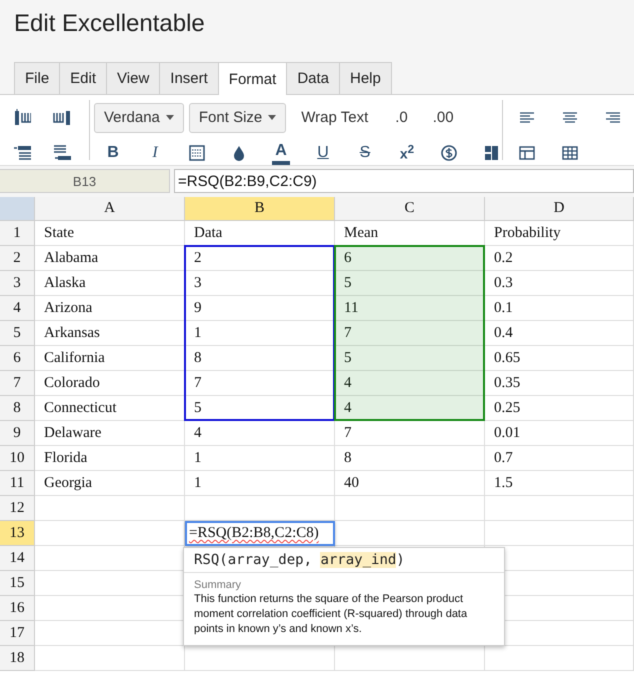 The height and width of the screenshot is (674, 634). Describe the element at coordinates (110, 433) in the screenshot. I see `table-cell: Delaware` at that location.